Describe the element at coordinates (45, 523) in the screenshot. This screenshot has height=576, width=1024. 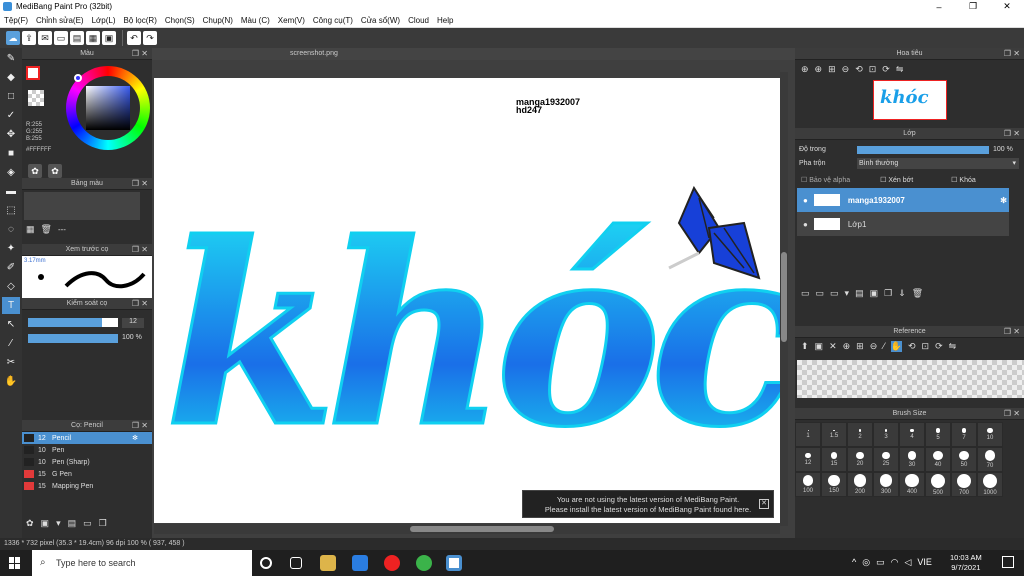
I see `brush-folder-icon: ▣` at that location.